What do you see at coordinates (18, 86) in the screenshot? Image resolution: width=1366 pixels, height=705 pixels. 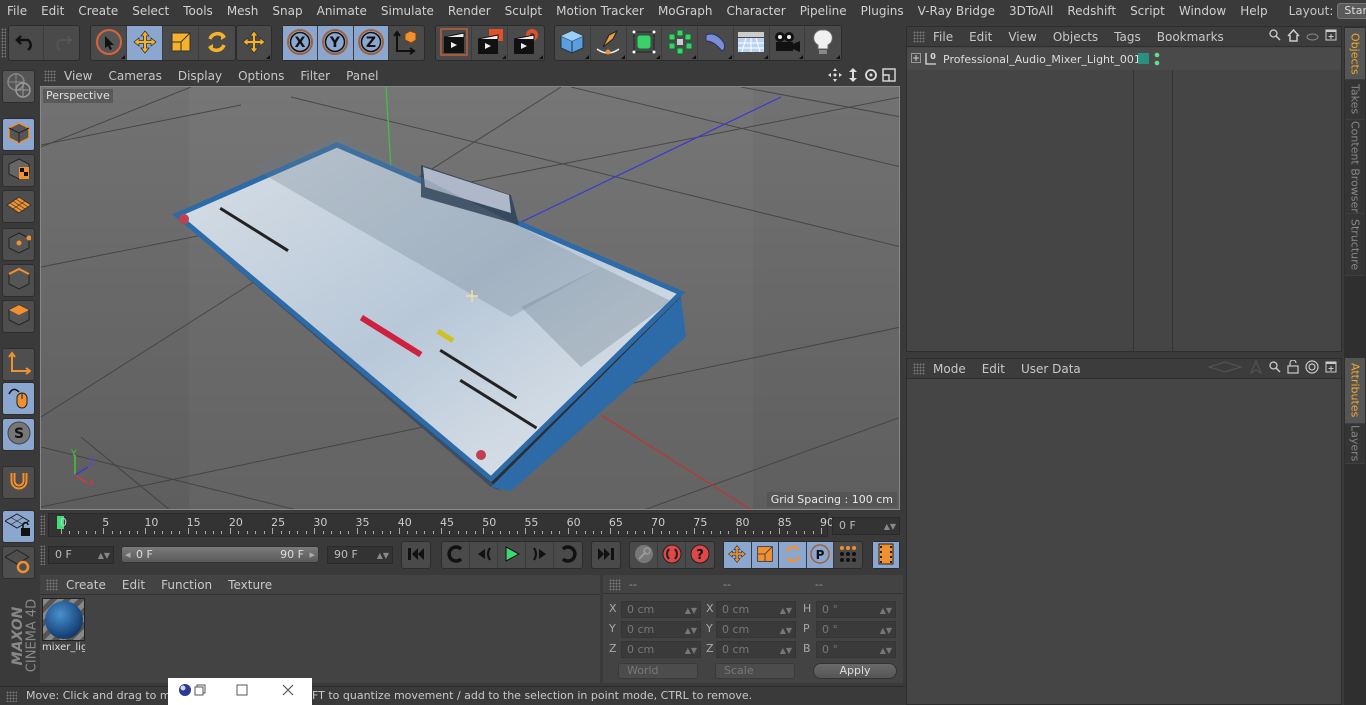 I see `make-editable-button` at bounding box center [18, 86].